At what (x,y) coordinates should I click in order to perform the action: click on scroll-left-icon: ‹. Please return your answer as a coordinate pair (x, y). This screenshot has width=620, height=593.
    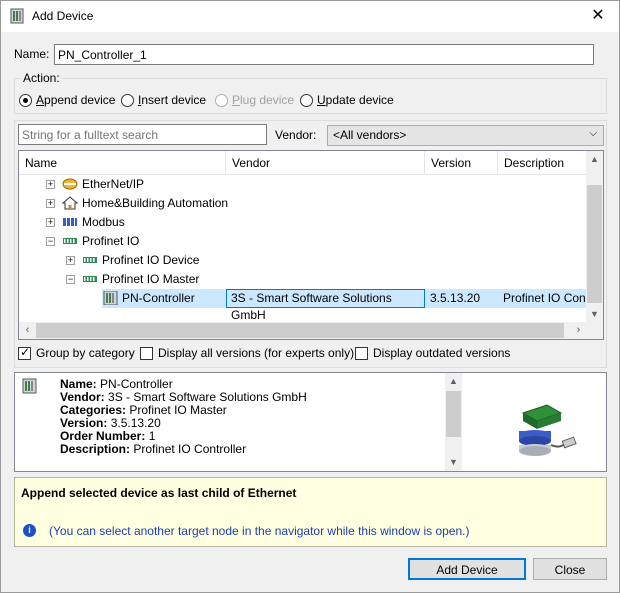
    Looking at the image, I should click on (27, 330).